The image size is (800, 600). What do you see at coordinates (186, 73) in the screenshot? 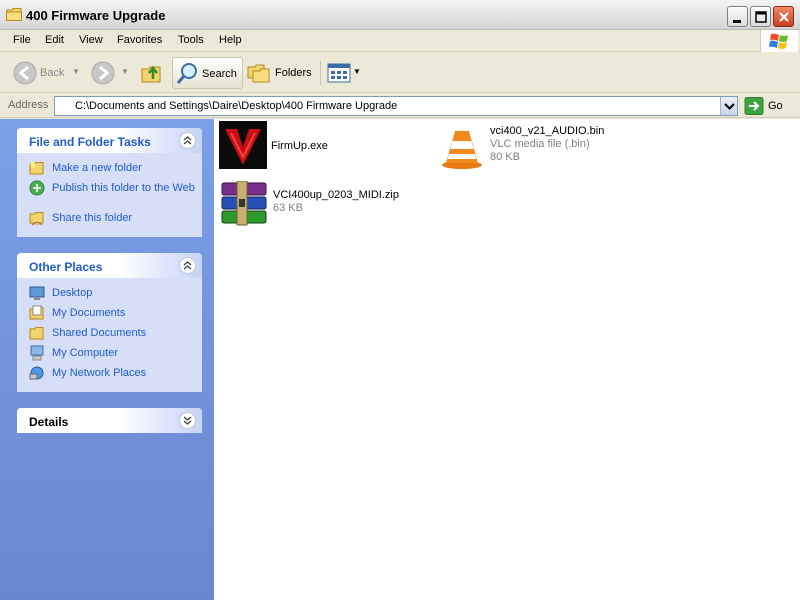
I see `search-icon` at bounding box center [186, 73].